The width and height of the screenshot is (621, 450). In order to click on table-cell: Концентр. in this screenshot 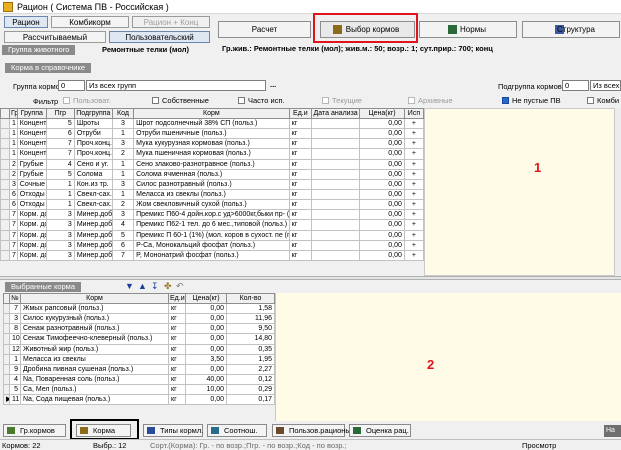, I will do `click(31, 144)`.